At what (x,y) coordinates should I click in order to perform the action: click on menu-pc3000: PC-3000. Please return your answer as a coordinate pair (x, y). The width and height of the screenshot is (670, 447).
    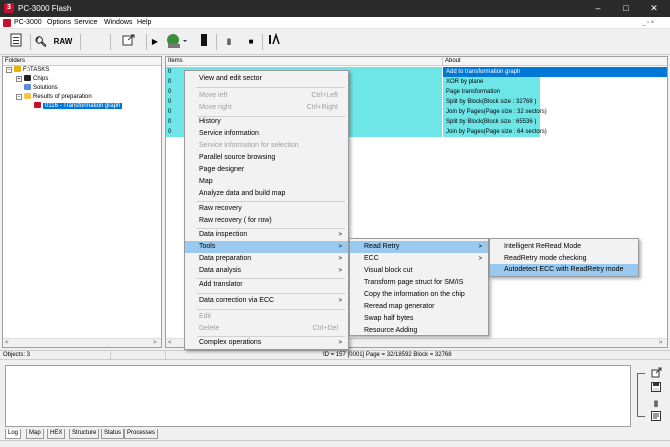
    Looking at the image, I should click on (28, 23).